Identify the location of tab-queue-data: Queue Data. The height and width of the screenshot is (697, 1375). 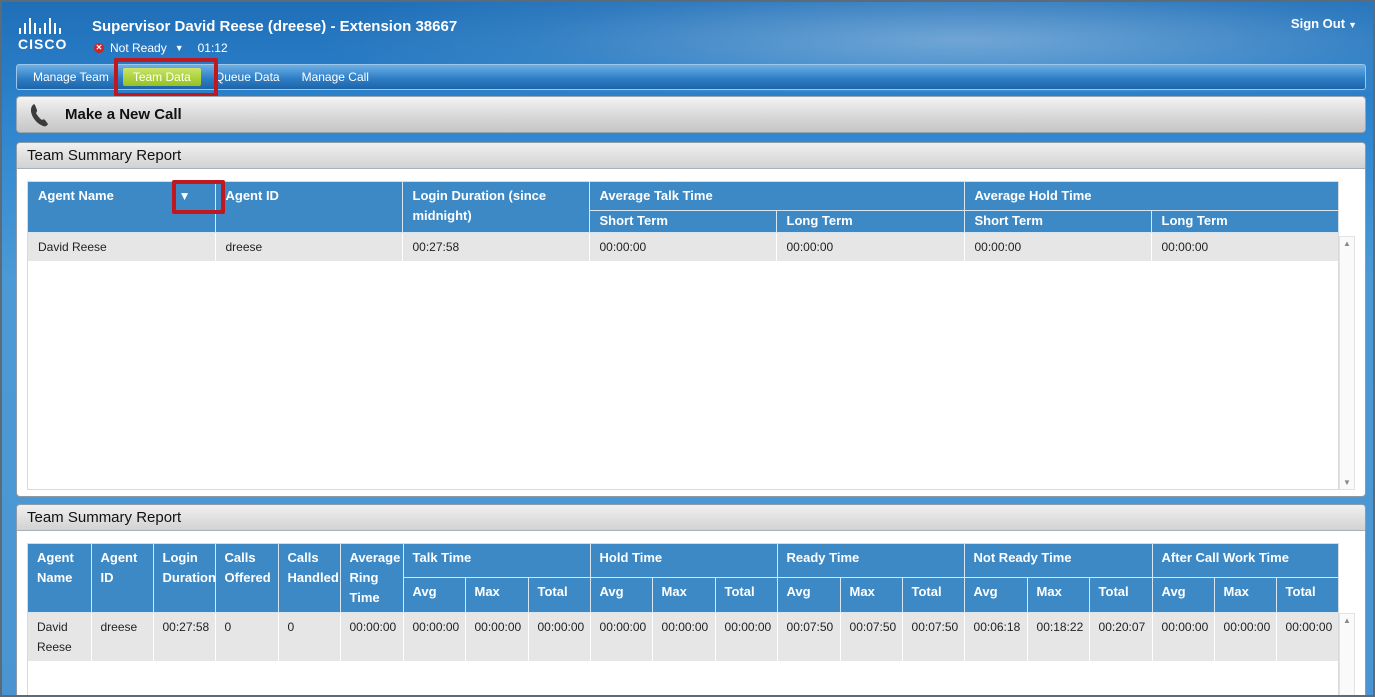
(247, 77).